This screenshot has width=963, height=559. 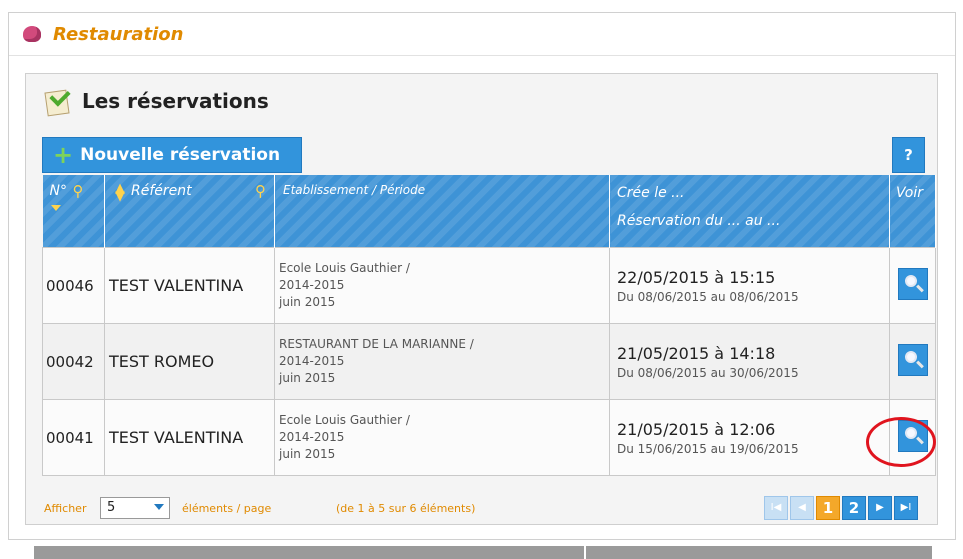 I want to click on header-estab-label: Etablissement / Période, so click(x=354, y=190).